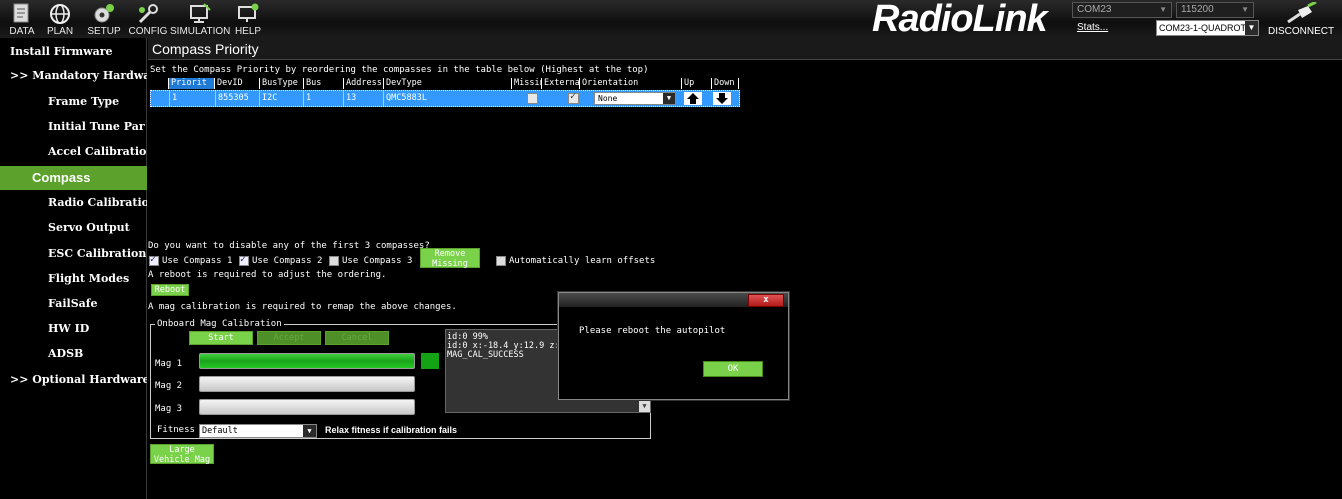  I want to click on sidebar-item-label: Compass, so click(61, 177).